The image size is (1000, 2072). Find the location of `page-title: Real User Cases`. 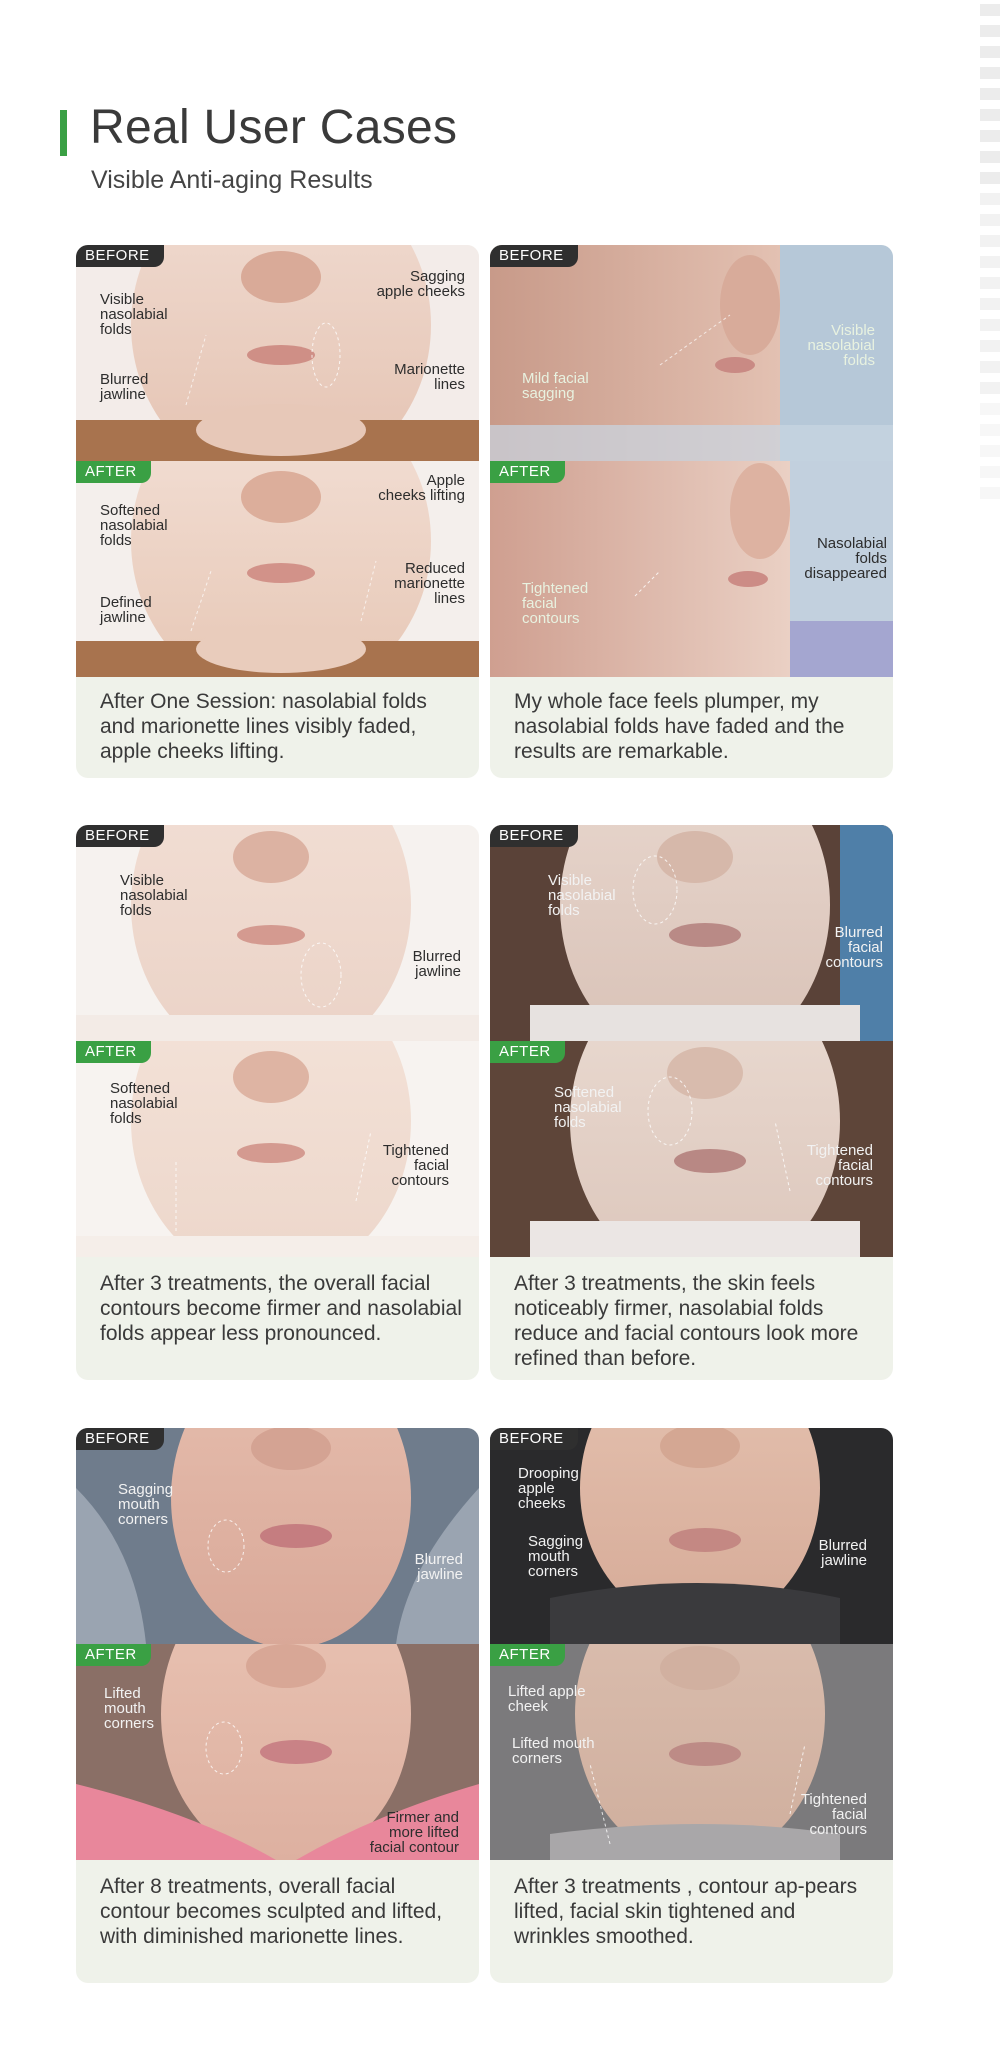

page-title: Real User Cases is located at coordinates (274, 127).